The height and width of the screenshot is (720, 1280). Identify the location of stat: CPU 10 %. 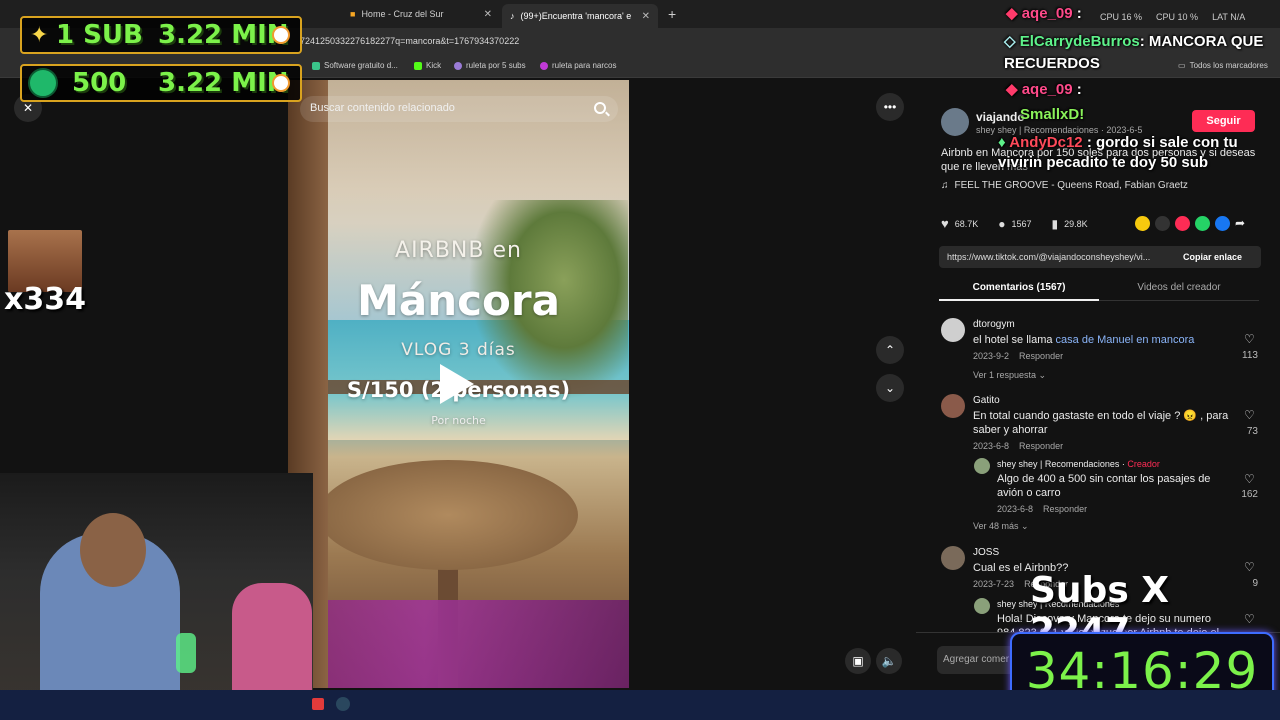
(1177, 17).